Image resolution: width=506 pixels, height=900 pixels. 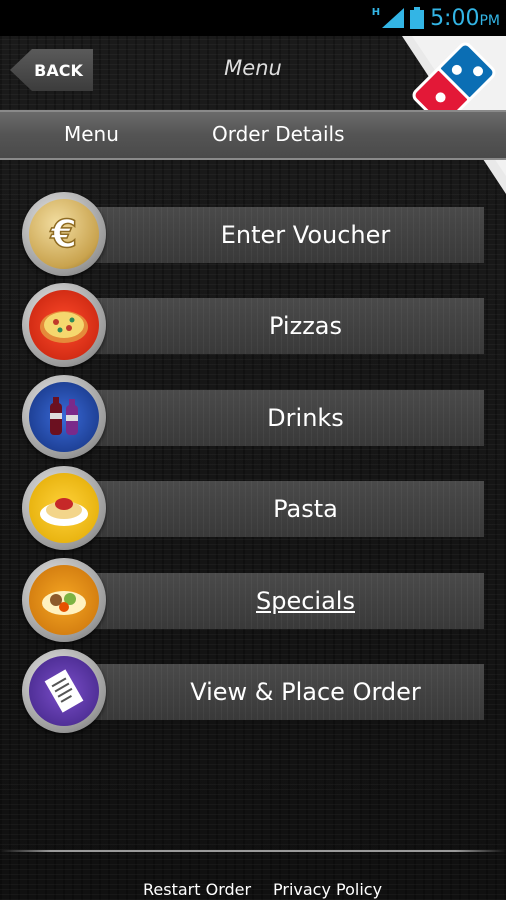 What do you see at coordinates (253, 890) in the screenshot?
I see `footer: Restart Order Privacy Policy` at bounding box center [253, 890].